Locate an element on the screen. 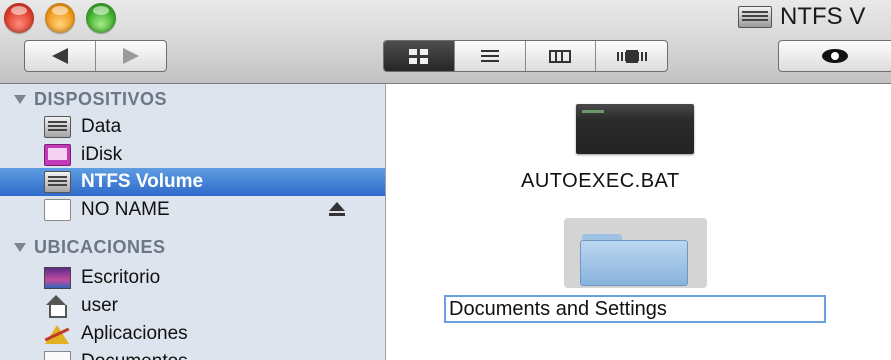  left-arrow-icon is located at coordinates (59, 56).